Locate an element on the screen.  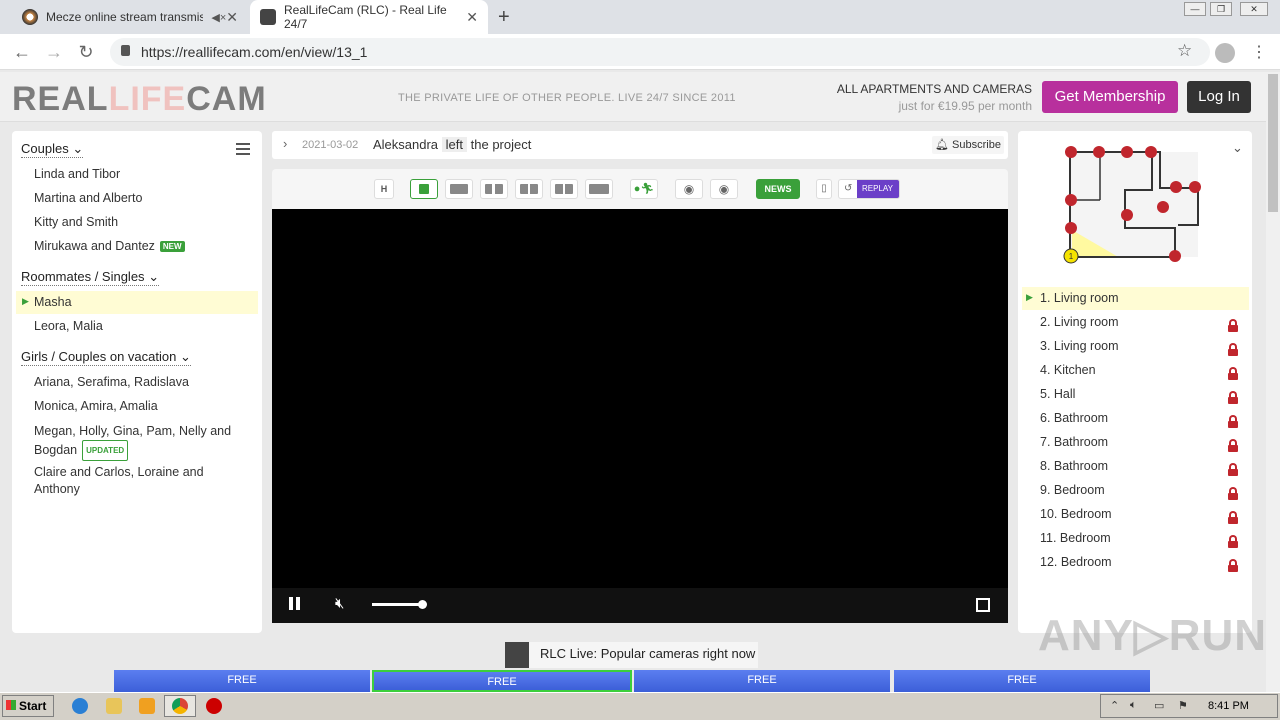
sidebar-item-active: Masha is located at coordinates (53, 302).